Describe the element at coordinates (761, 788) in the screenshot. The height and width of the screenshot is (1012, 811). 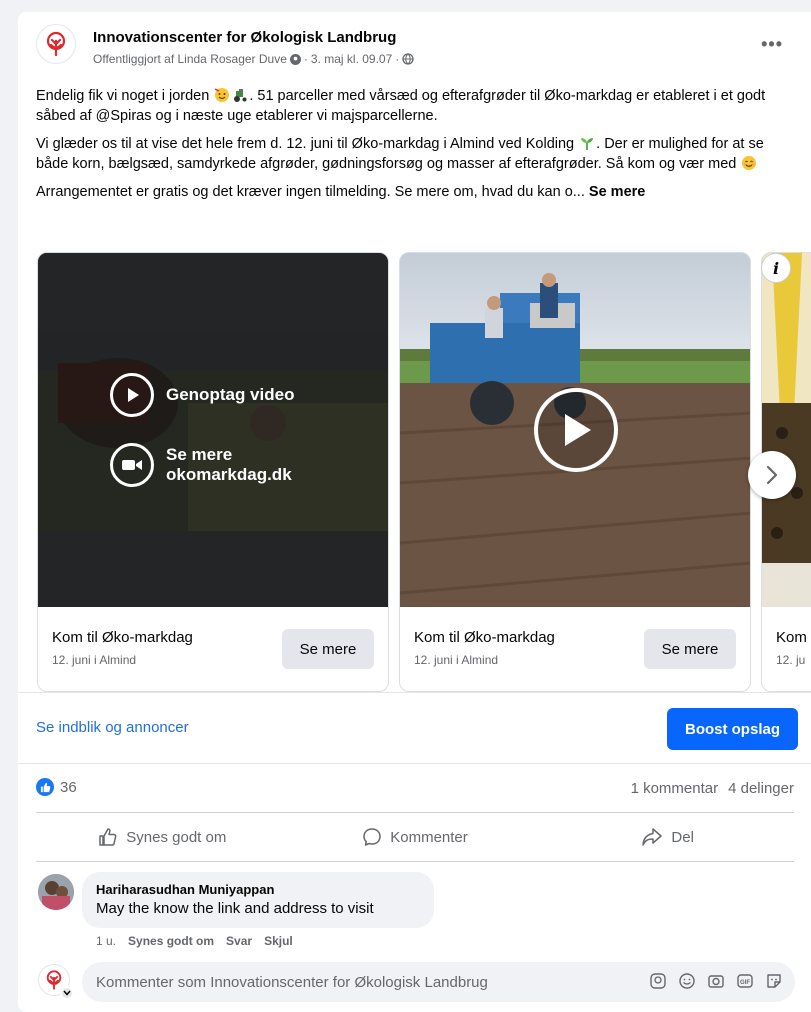
I see `share-count: 4 delinger` at that location.